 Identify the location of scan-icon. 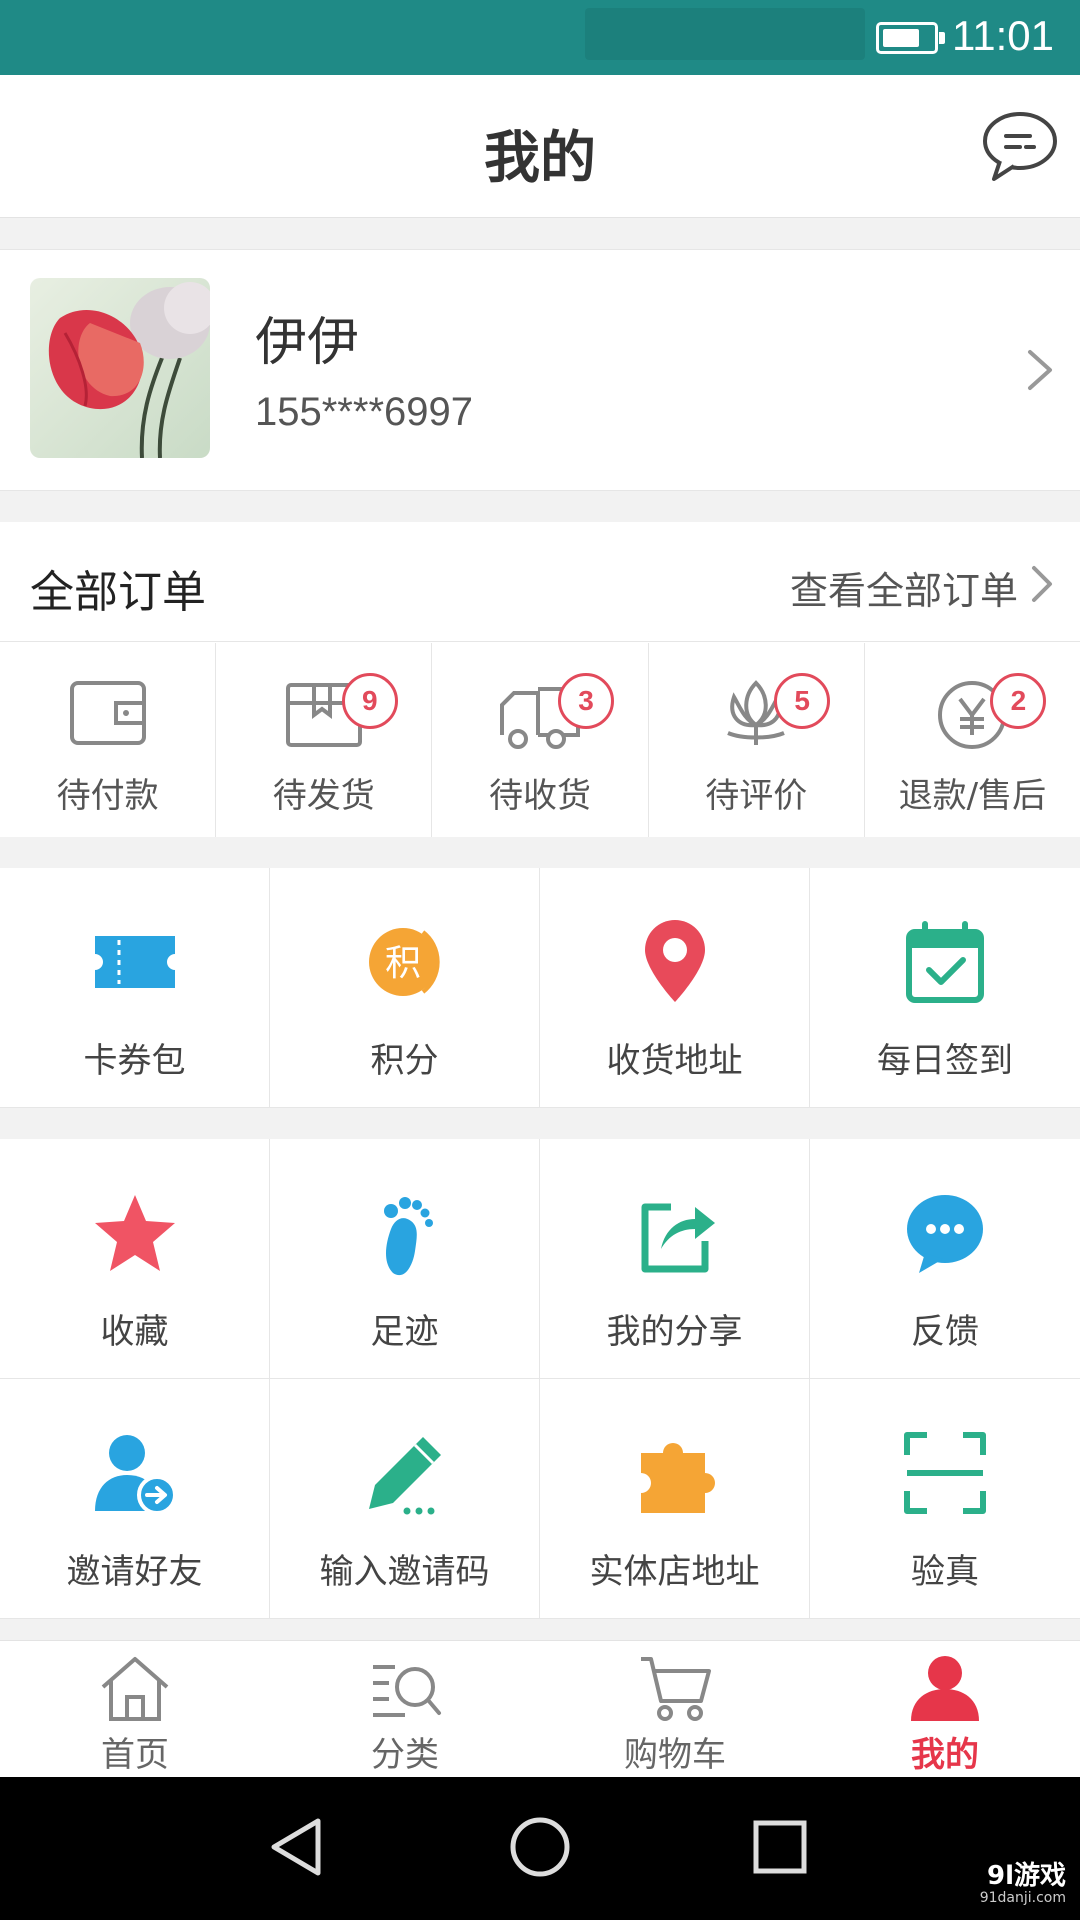
(945, 1473).